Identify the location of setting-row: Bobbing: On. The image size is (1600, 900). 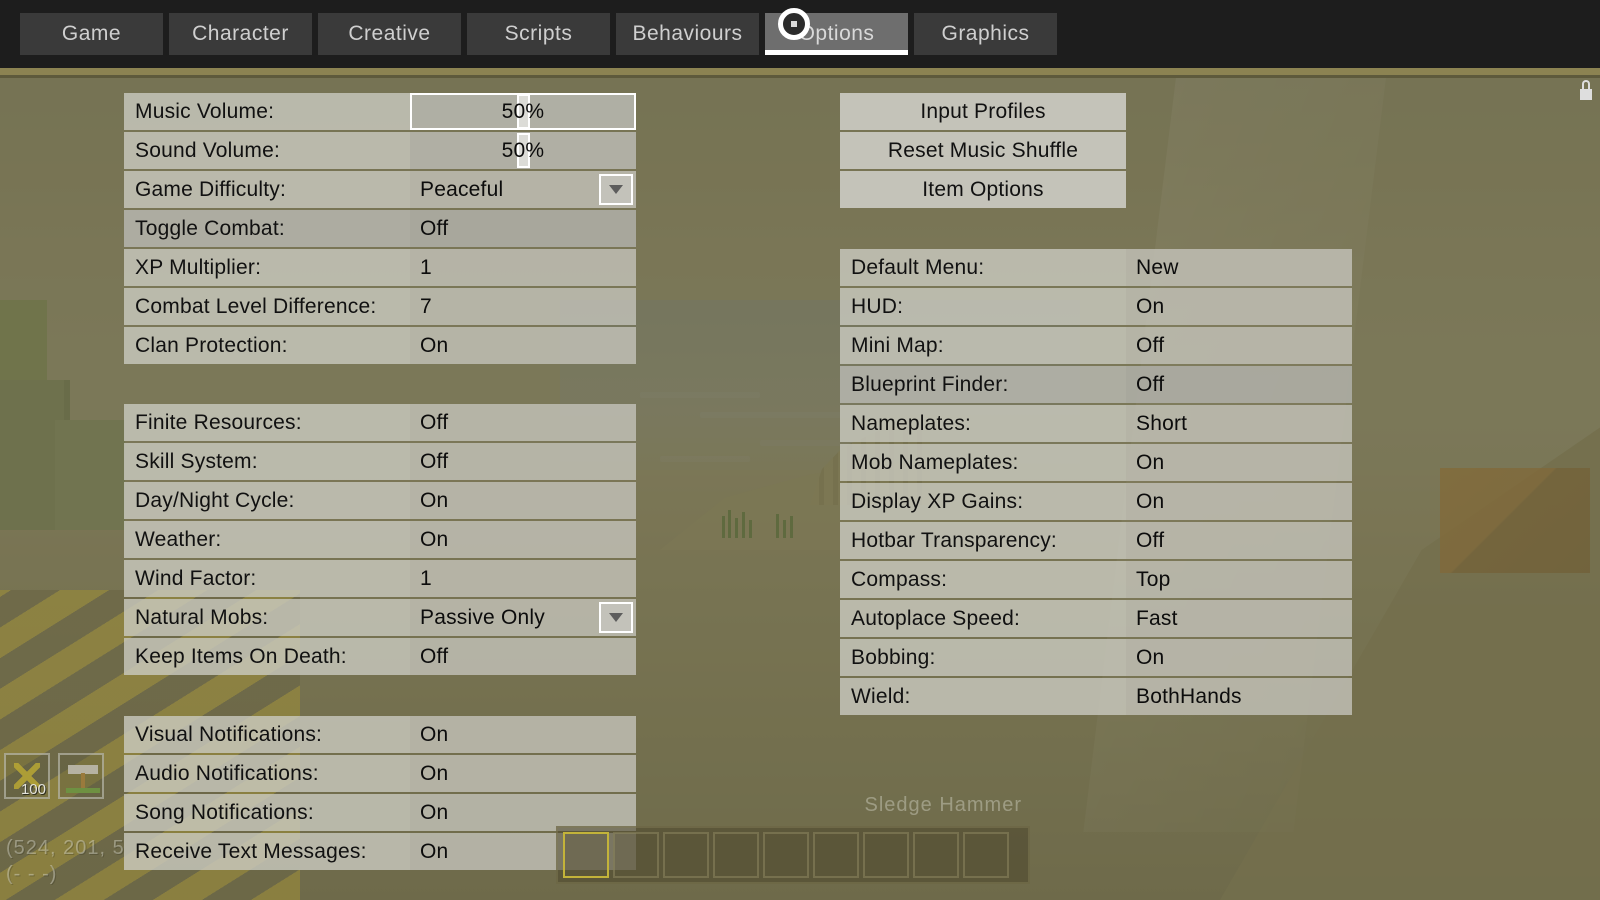
(1096, 657).